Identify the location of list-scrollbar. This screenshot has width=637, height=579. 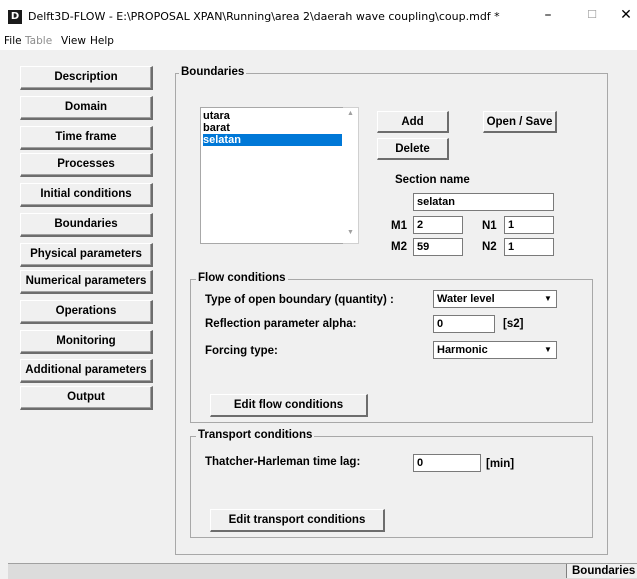
(351, 175).